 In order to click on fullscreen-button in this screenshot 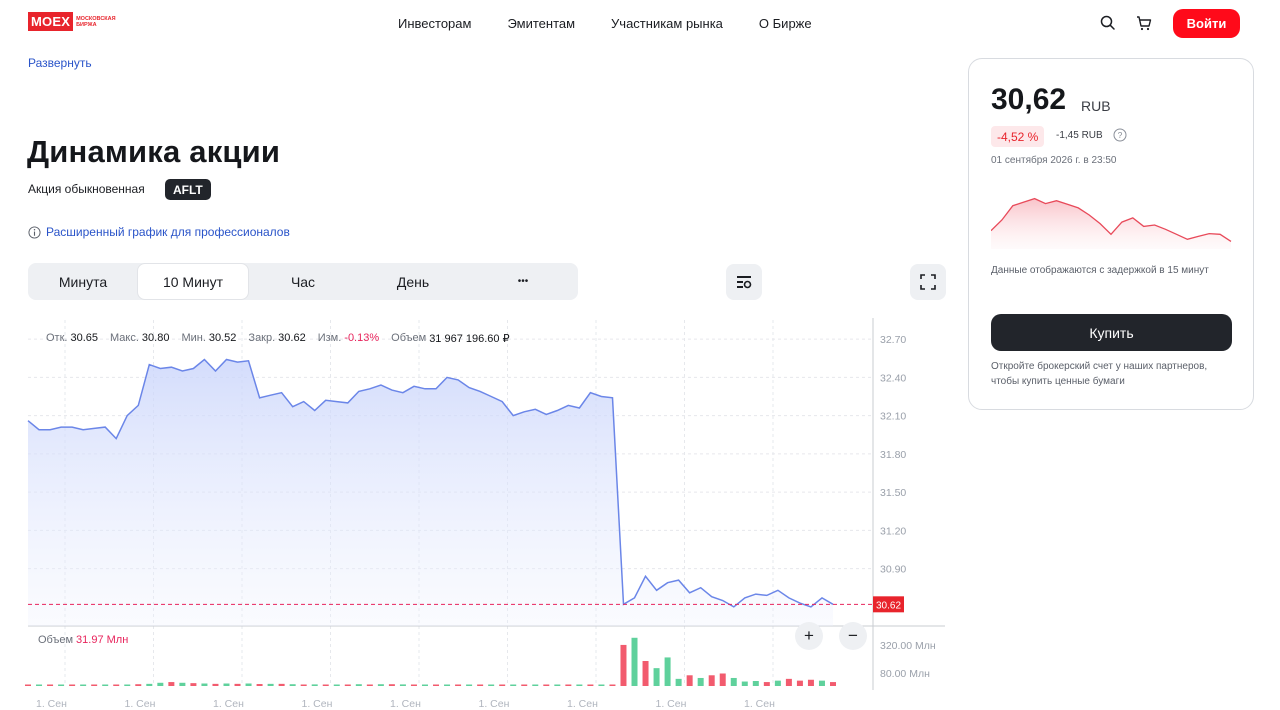, I will do `click(928, 282)`.